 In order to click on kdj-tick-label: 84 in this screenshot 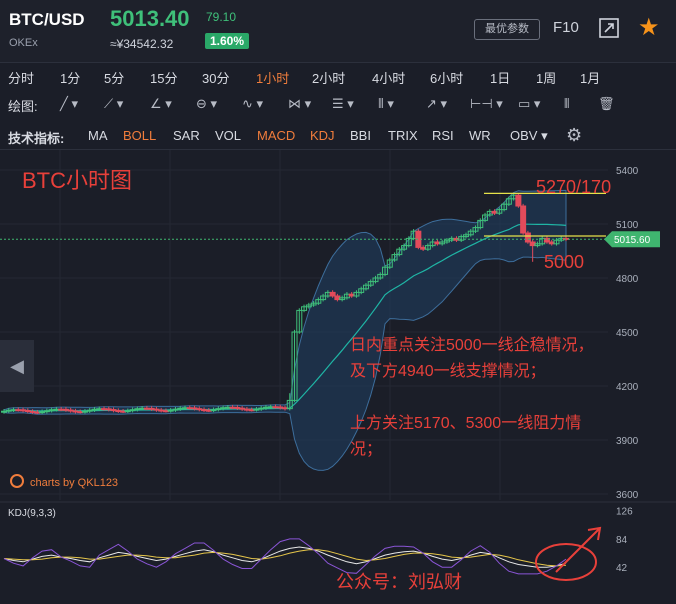, I will do `click(622, 540)`.